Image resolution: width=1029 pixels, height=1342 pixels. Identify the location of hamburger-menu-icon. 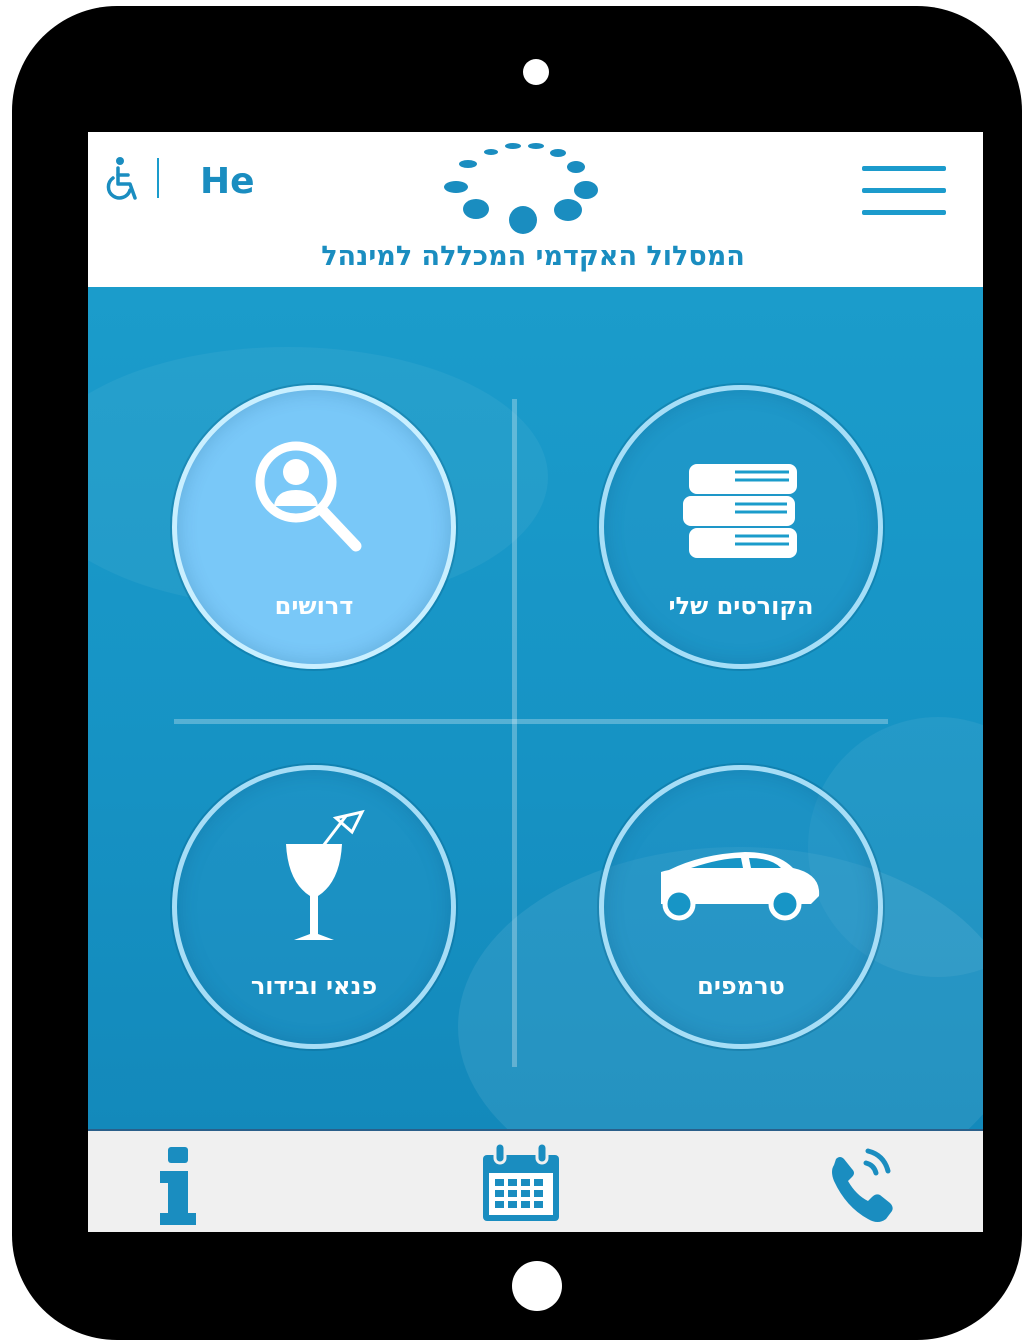
(904, 190).